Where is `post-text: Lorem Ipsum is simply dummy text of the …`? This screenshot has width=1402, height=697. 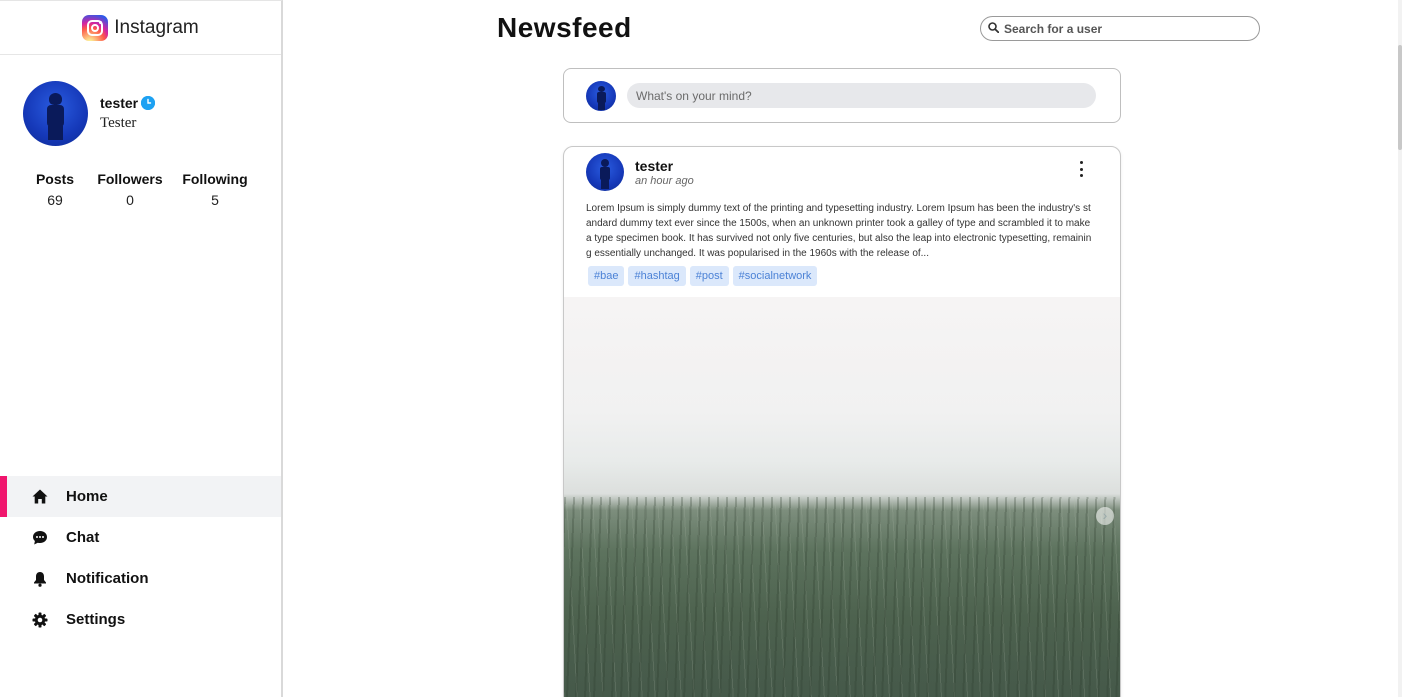 post-text: Lorem Ipsum is simply dummy text of the … is located at coordinates (839, 231).